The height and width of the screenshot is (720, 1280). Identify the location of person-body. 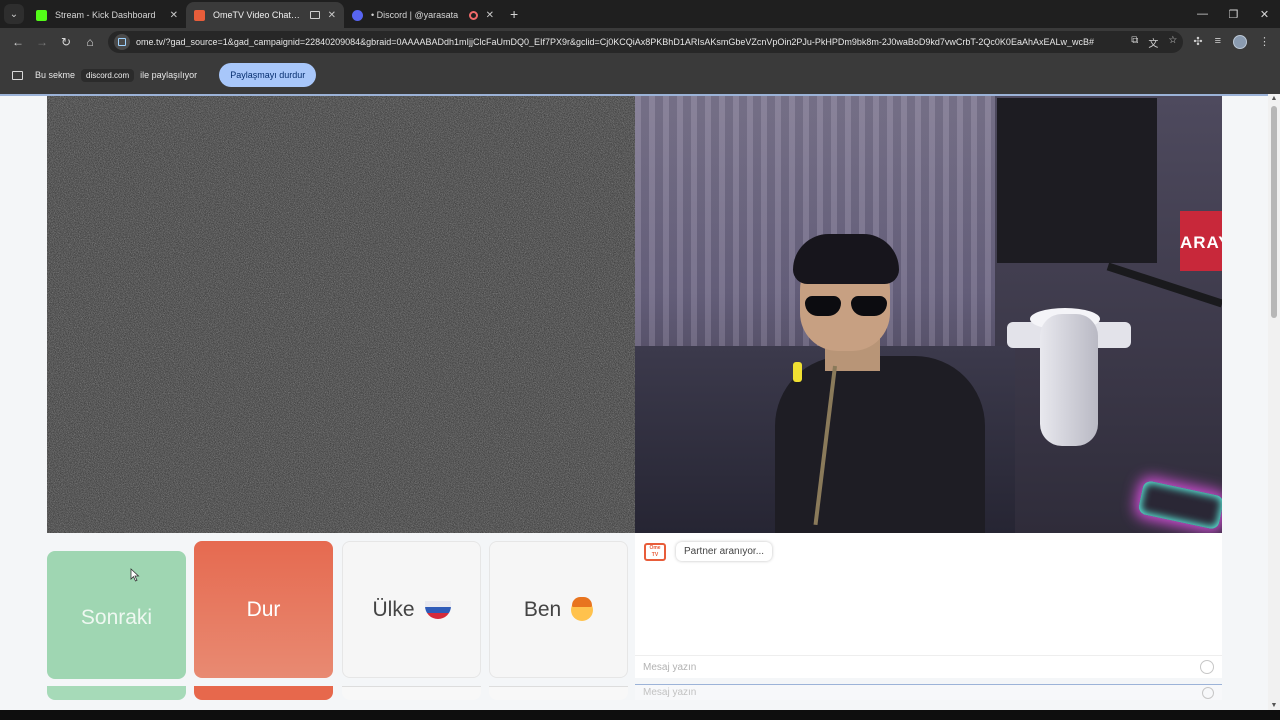
(880, 444).